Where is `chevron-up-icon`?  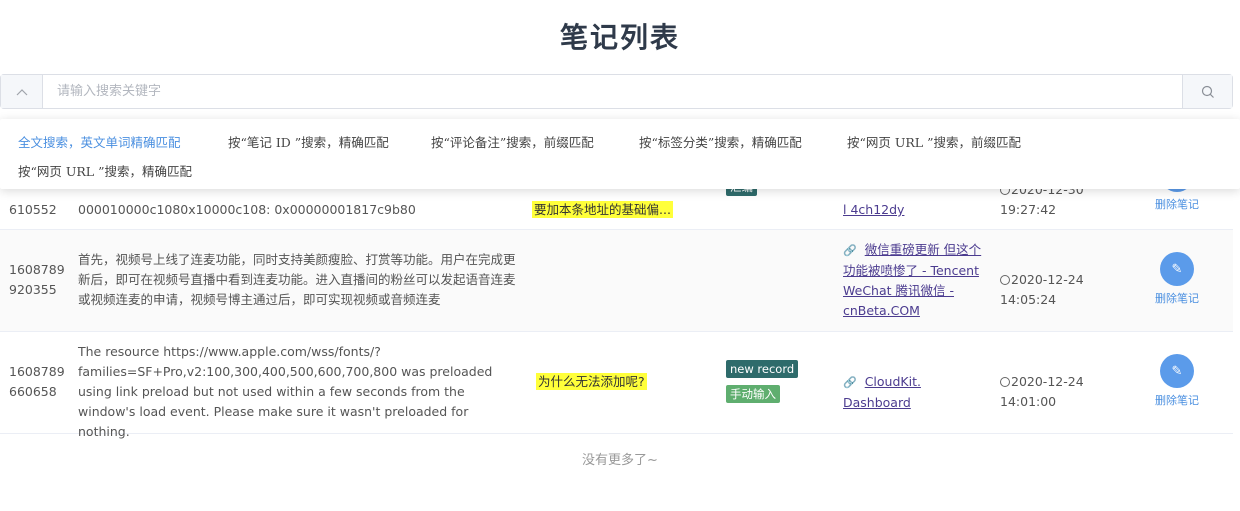
chevron-up-icon is located at coordinates (21, 91).